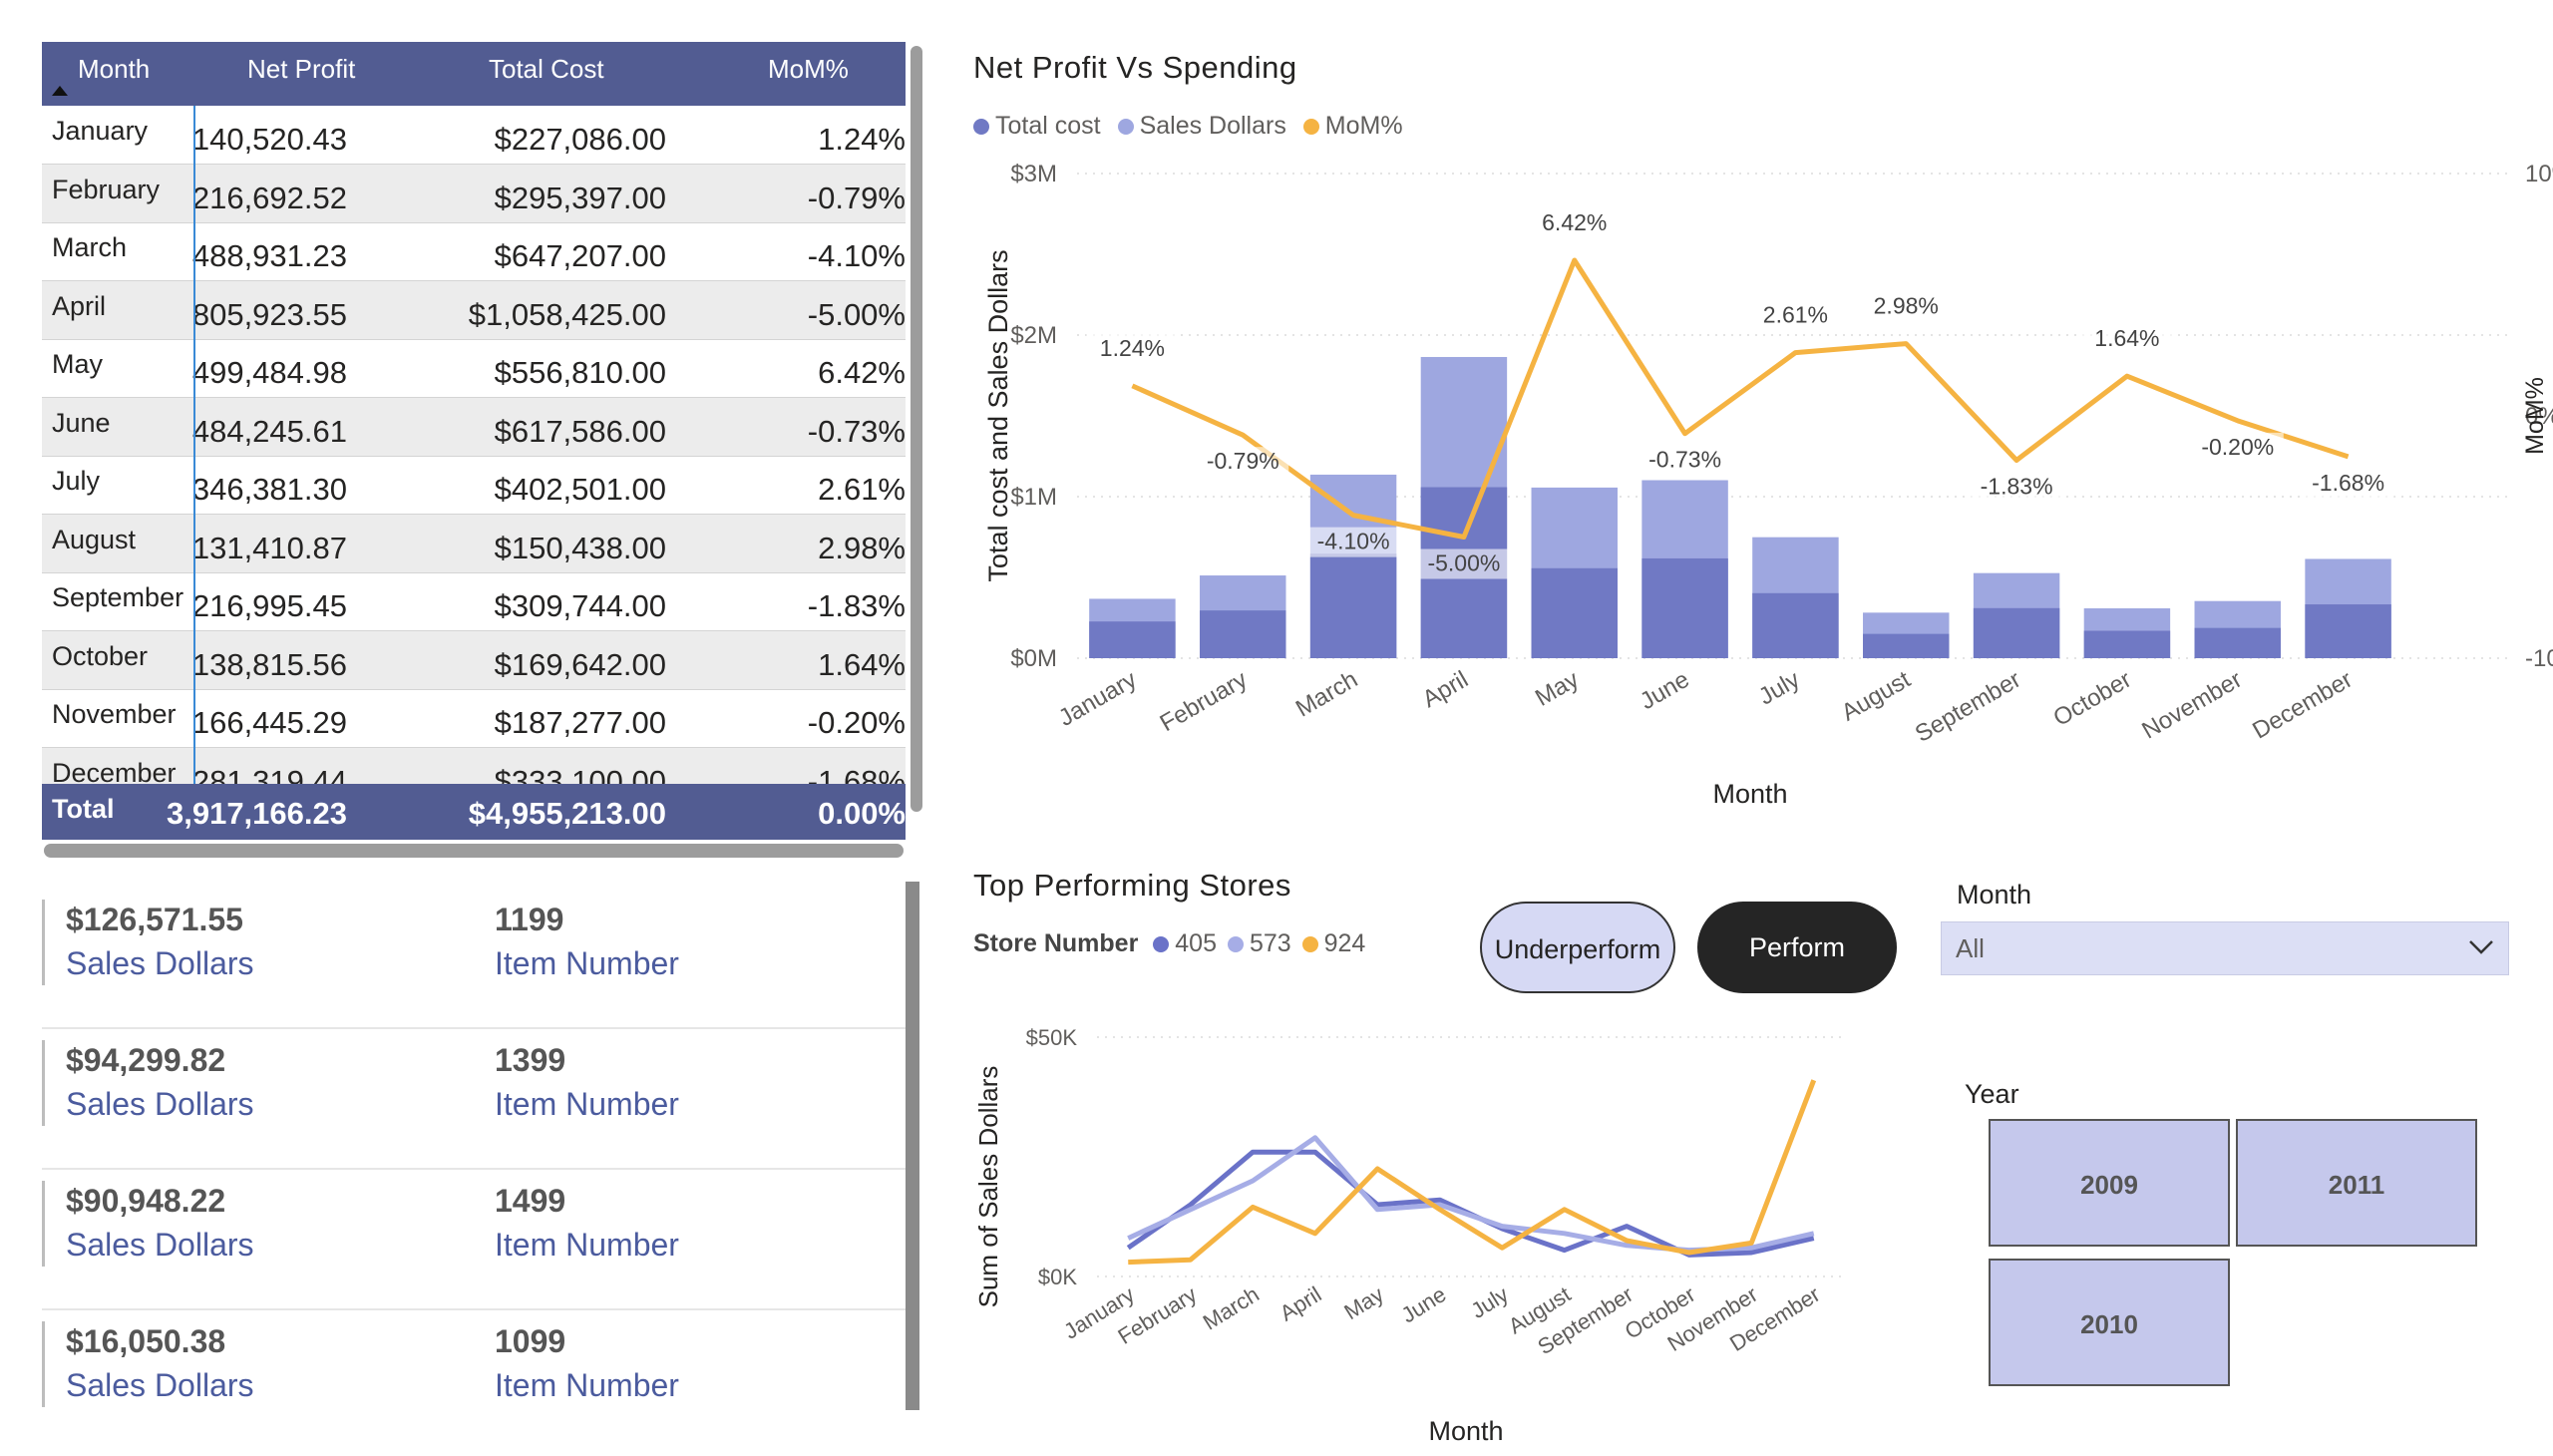 The width and height of the screenshot is (2553, 1456). Describe the element at coordinates (84, 809) in the screenshot. I see `total-label: Total` at that location.